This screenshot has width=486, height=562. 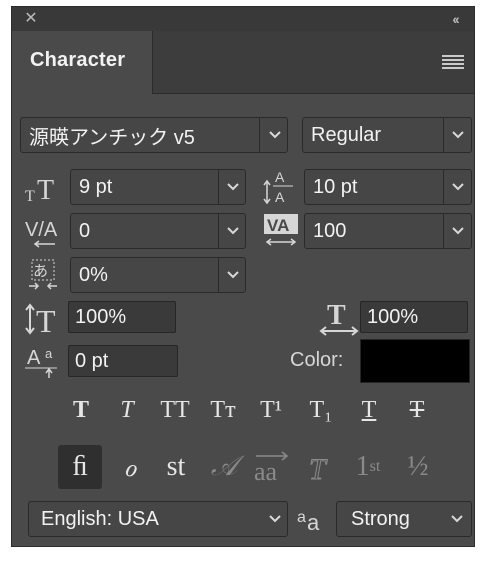 I want to click on fractions-label: ½, so click(x=418, y=466).